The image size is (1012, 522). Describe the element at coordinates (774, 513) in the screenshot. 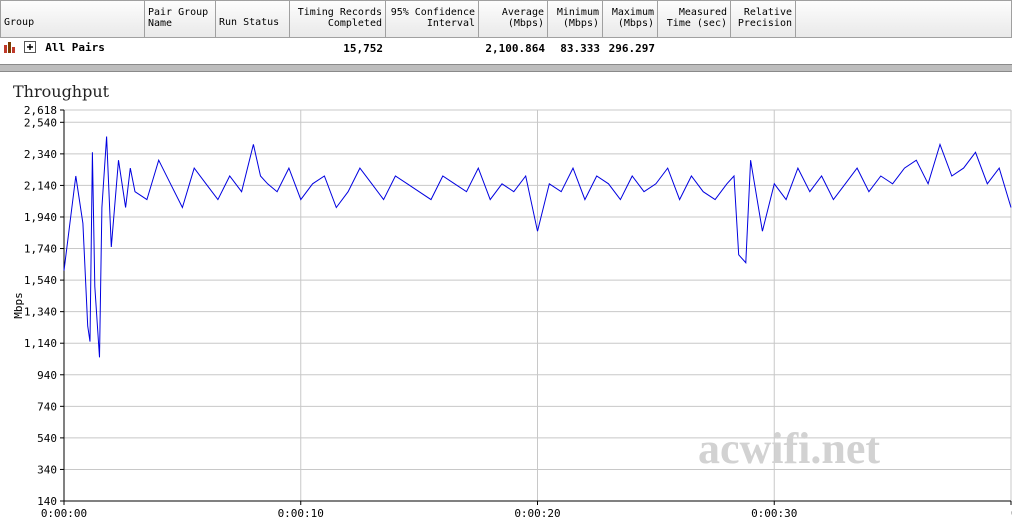

I see `x-tick-label: 0:00:30` at that location.